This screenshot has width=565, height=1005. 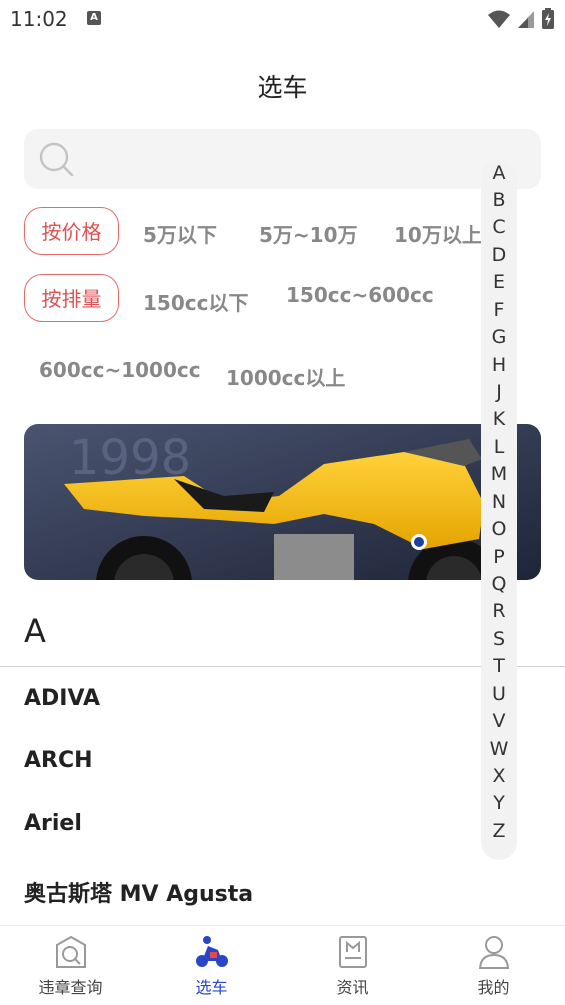 What do you see at coordinates (499, 19) in the screenshot?
I see `wifi-icon` at bounding box center [499, 19].